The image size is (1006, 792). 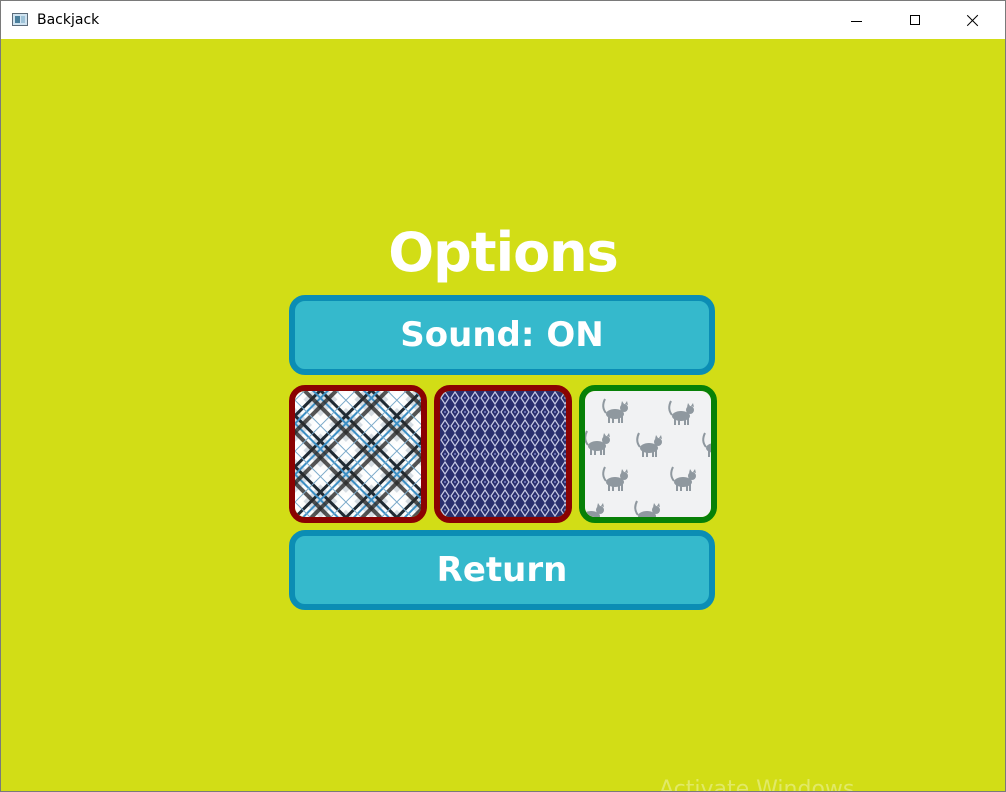 I want to click on maximize-icon, so click(x=915, y=20).